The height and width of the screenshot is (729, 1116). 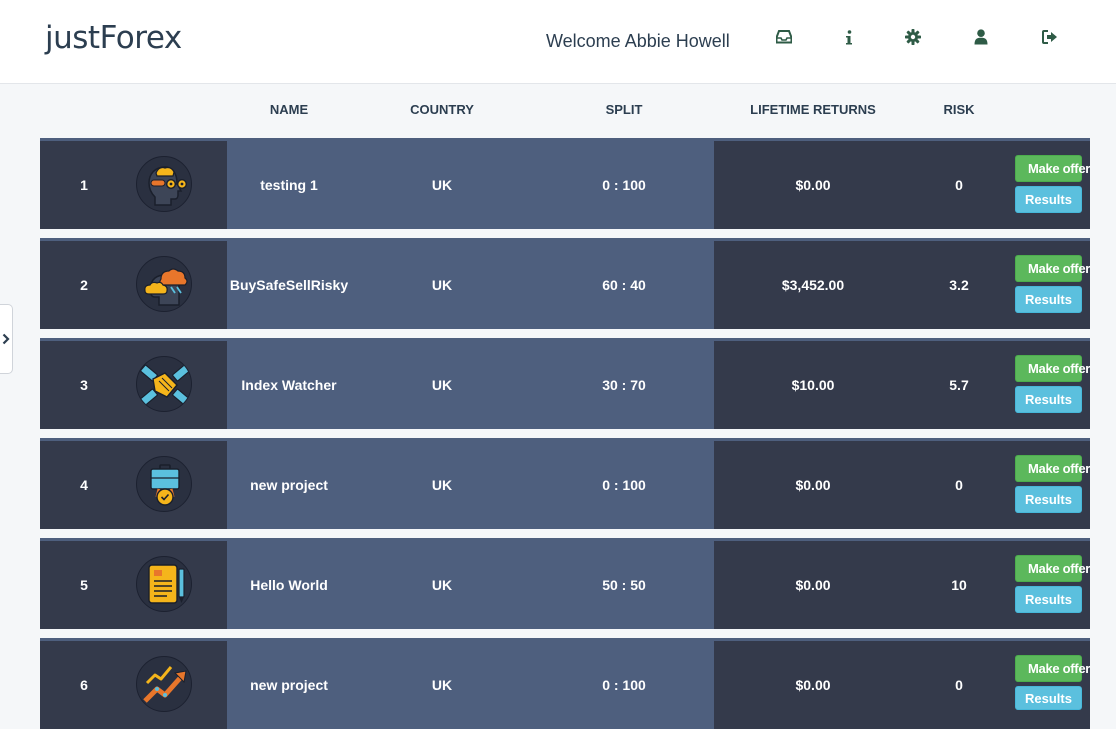 I want to click on row-name: Hello World, so click(x=289, y=585).